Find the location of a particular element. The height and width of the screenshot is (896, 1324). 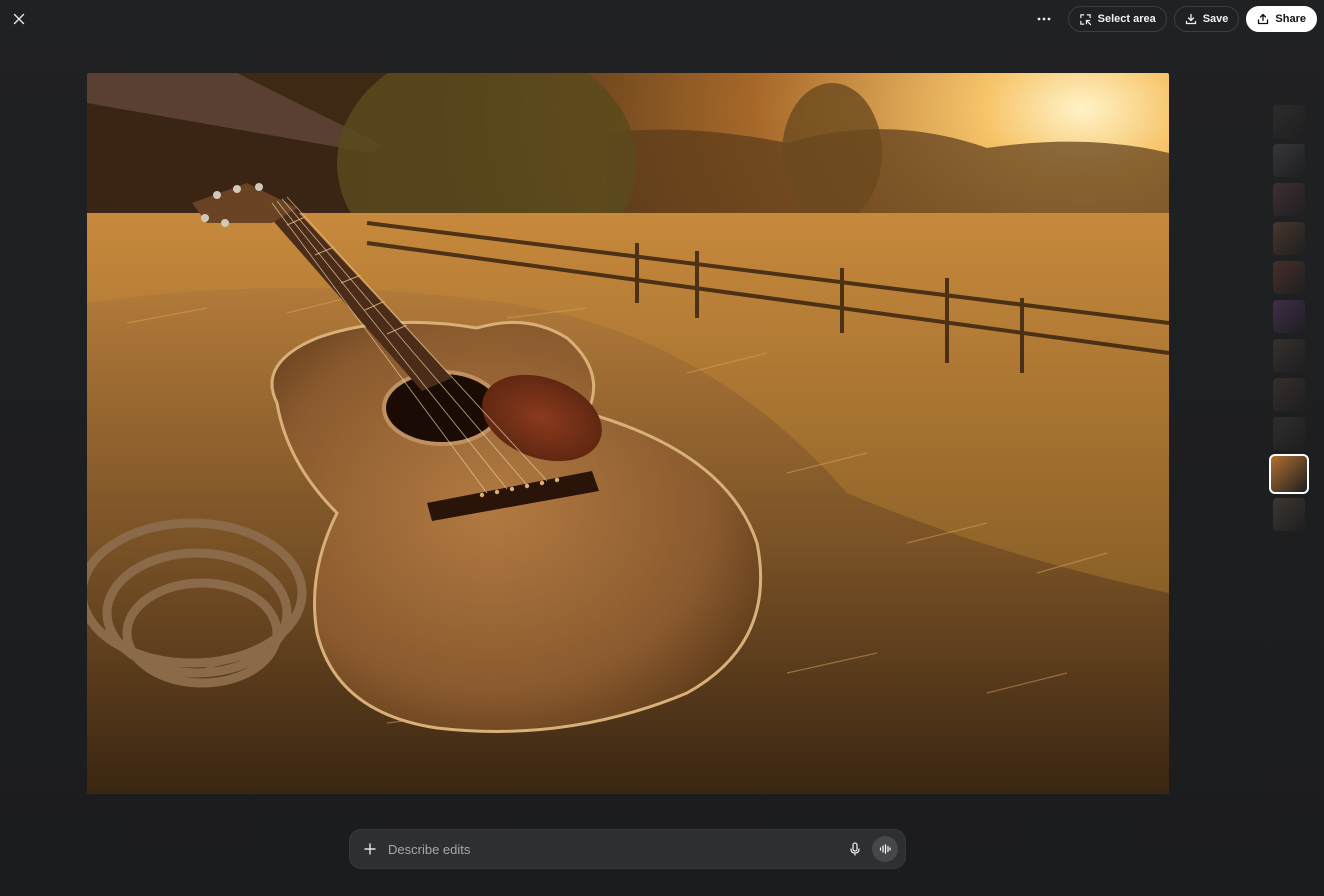

select-area-button: Select area is located at coordinates (1117, 19).